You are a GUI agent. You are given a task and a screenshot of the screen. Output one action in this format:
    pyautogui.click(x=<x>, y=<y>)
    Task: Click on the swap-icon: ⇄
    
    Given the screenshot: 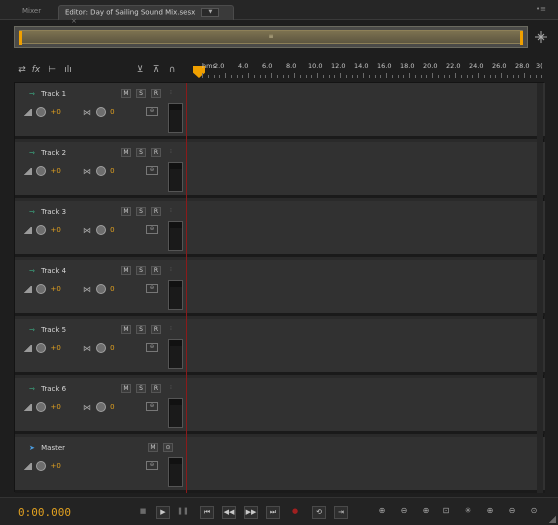 What is the action you would take?
    pyautogui.click(x=22, y=70)
    